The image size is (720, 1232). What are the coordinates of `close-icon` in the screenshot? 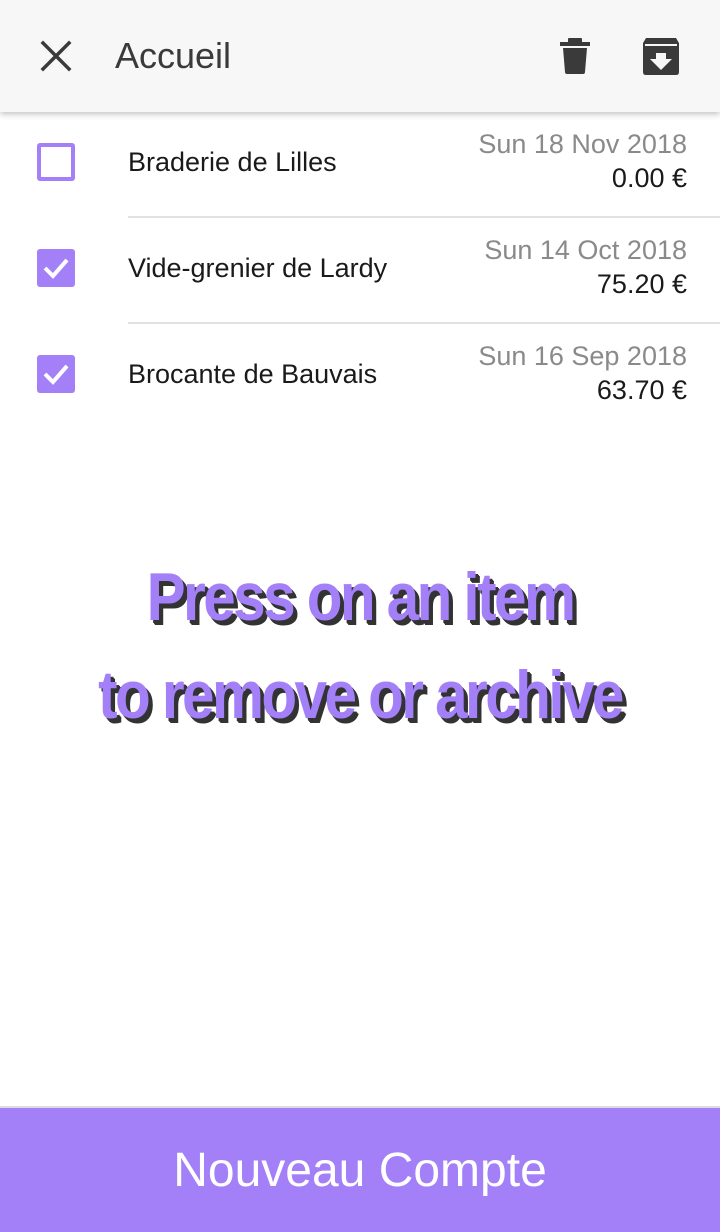 It's located at (56, 56).